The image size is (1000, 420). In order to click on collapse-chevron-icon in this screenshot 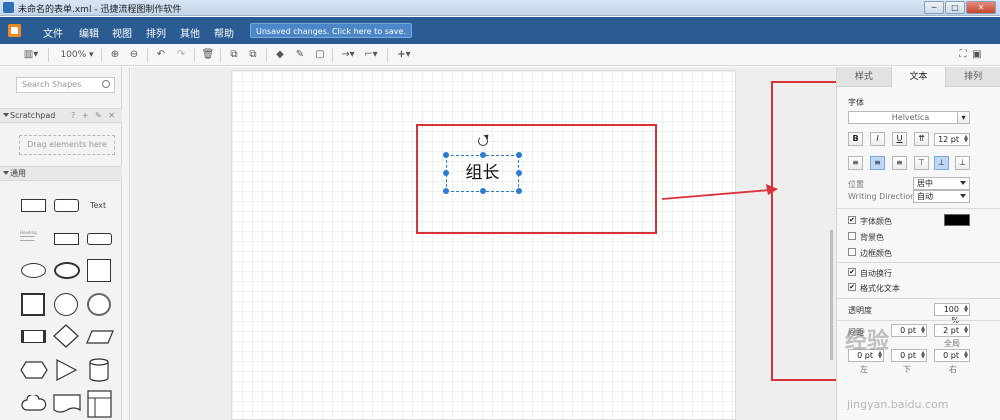, I will do `click(6, 115)`.